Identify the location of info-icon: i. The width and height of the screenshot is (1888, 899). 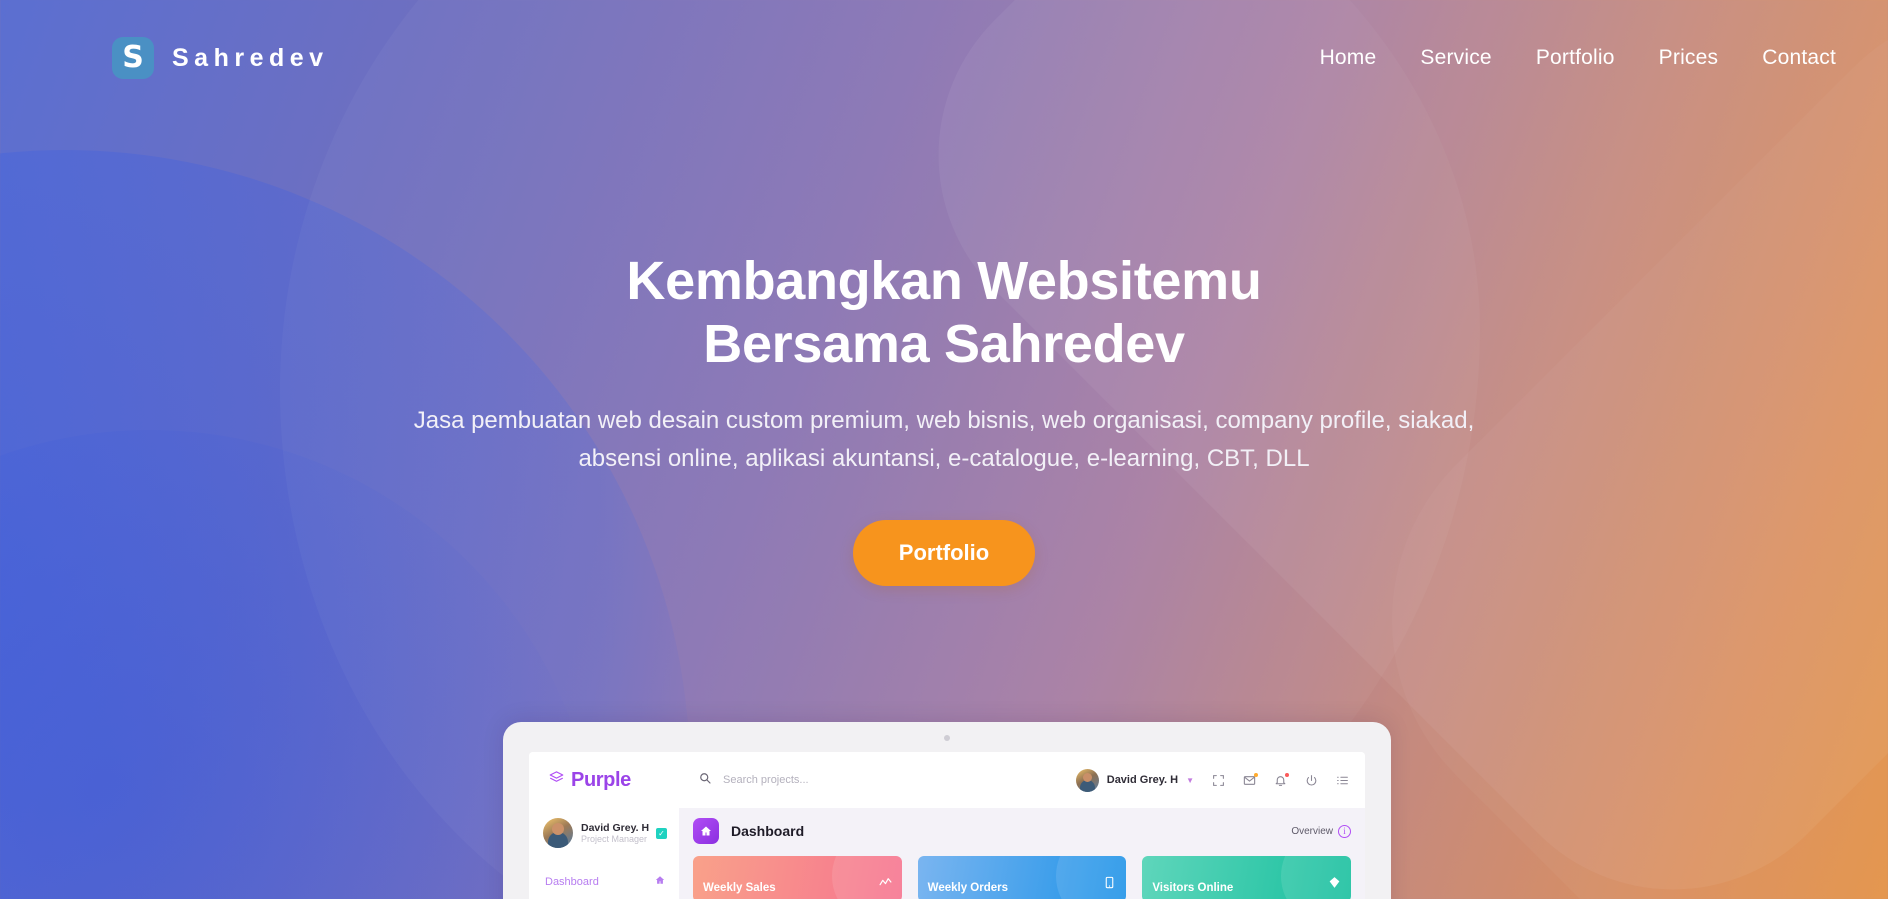
(1344, 831).